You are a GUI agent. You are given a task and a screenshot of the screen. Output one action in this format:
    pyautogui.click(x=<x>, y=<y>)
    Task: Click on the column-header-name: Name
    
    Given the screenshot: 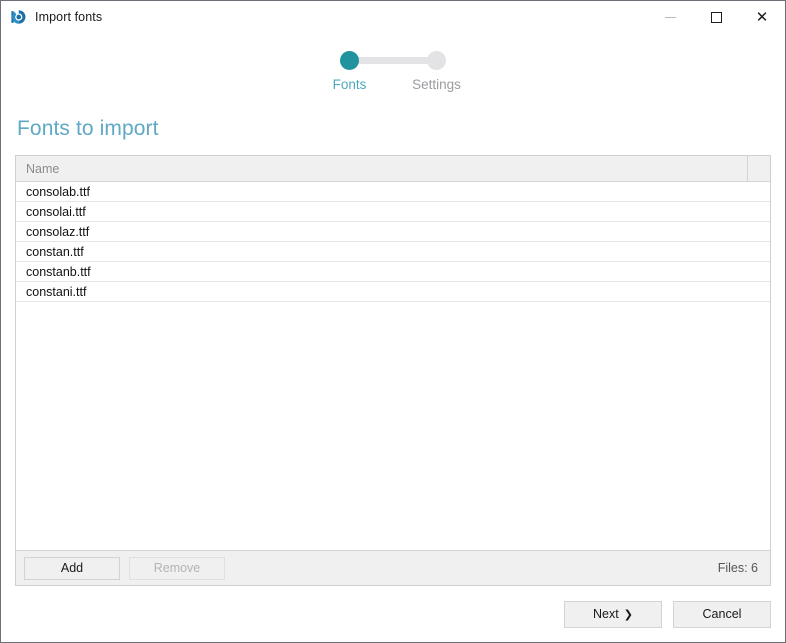 What is the action you would take?
    pyautogui.click(x=382, y=168)
    